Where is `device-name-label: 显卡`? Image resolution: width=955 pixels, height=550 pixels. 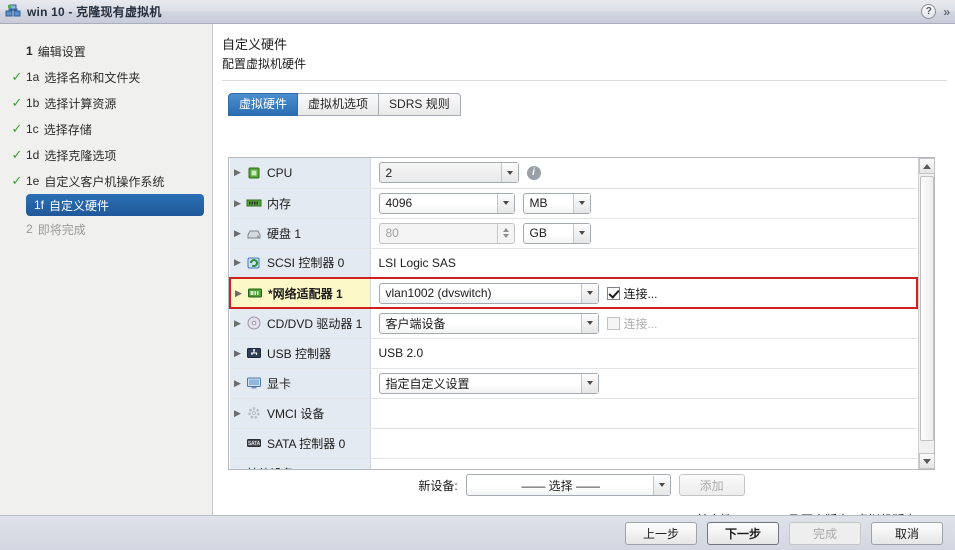
device-name-label: 显卡 is located at coordinates (279, 383).